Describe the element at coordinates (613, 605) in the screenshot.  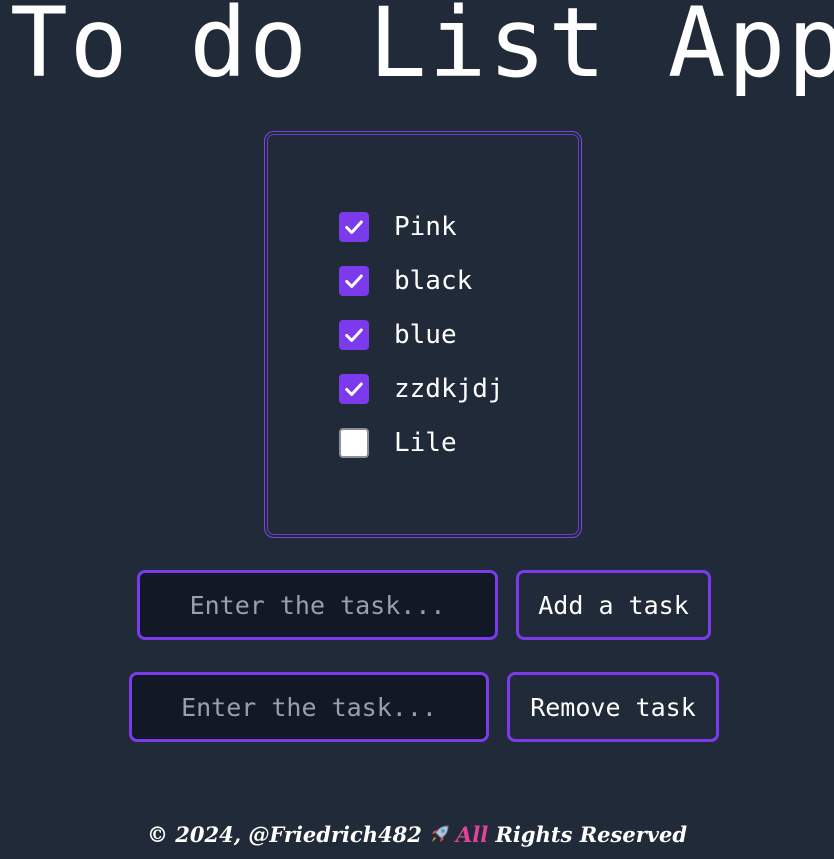
I see `add-task-button: Add a task` at that location.